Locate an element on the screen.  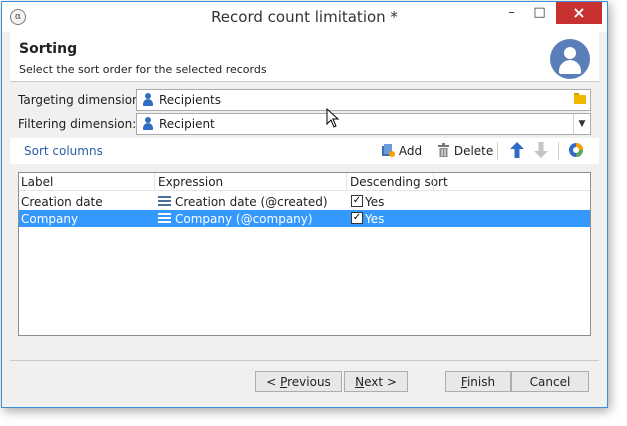
row-expression: Creation date (@created) is located at coordinates (251, 202).